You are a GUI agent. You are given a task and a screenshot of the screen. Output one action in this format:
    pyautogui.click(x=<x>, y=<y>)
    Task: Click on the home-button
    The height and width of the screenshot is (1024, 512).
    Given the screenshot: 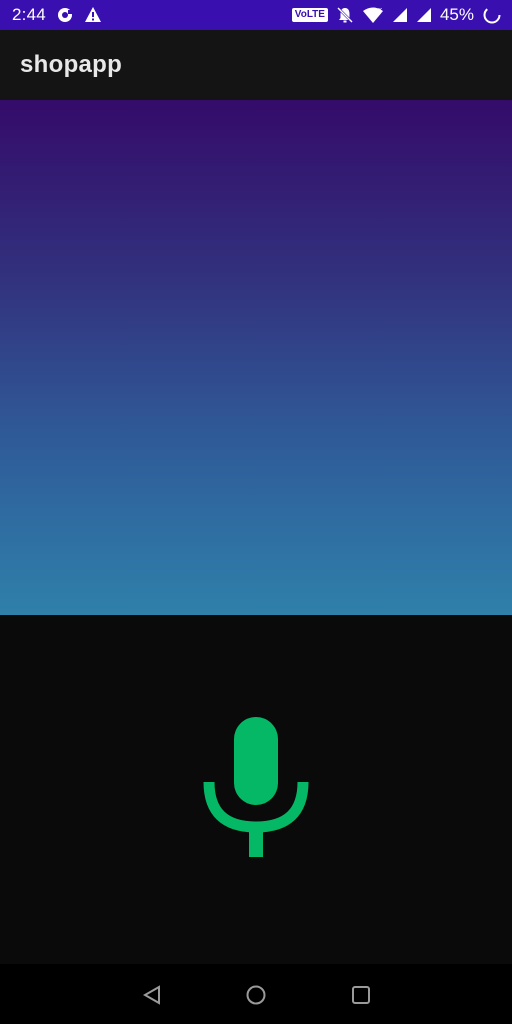 What is the action you would take?
    pyautogui.click(x=256, y=995)
    